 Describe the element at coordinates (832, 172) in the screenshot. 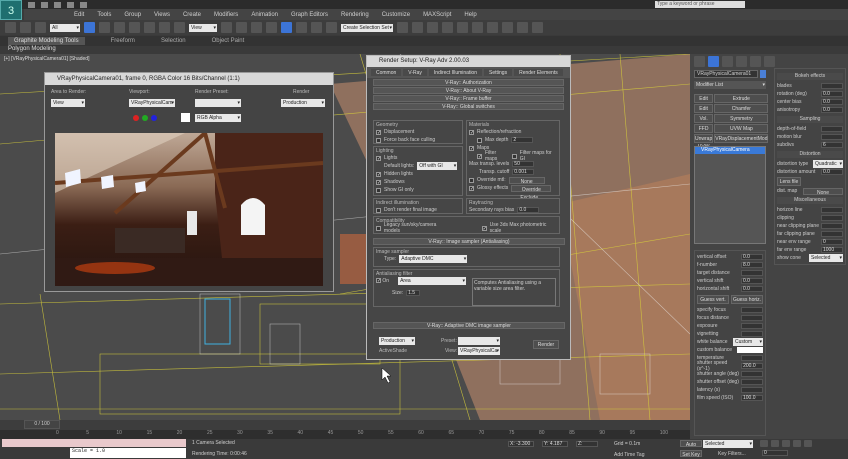

I see `distortion-amount-spinner: 0.0` at that location.